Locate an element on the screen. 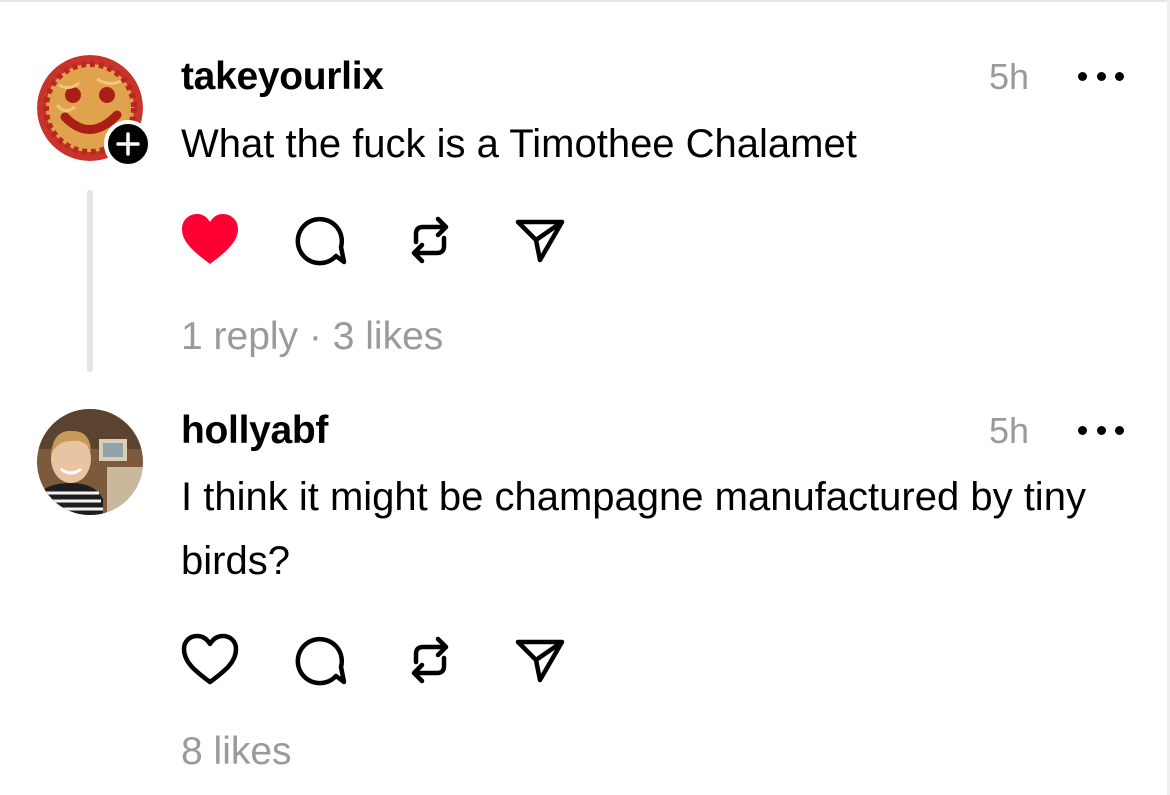 This screenshot has width=1170, height=795. thread-connector-line is located at coordinates (90, 281).